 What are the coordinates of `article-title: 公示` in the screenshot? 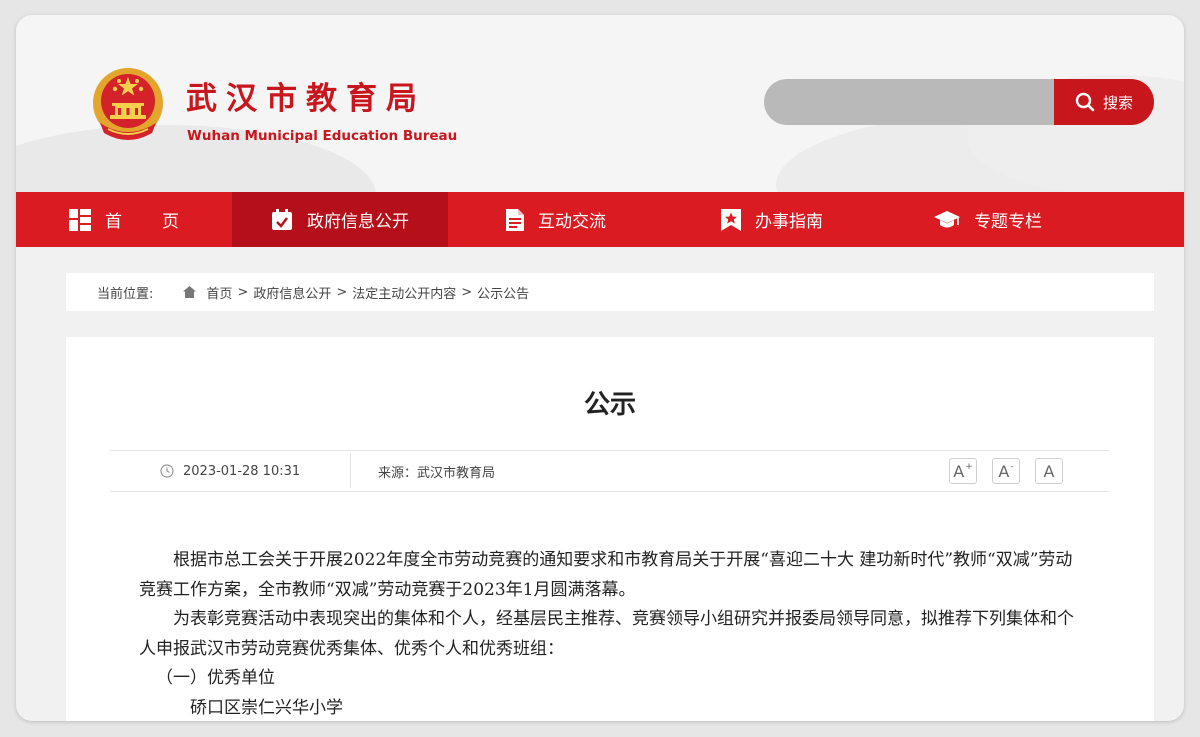 It's located at (609, 405).